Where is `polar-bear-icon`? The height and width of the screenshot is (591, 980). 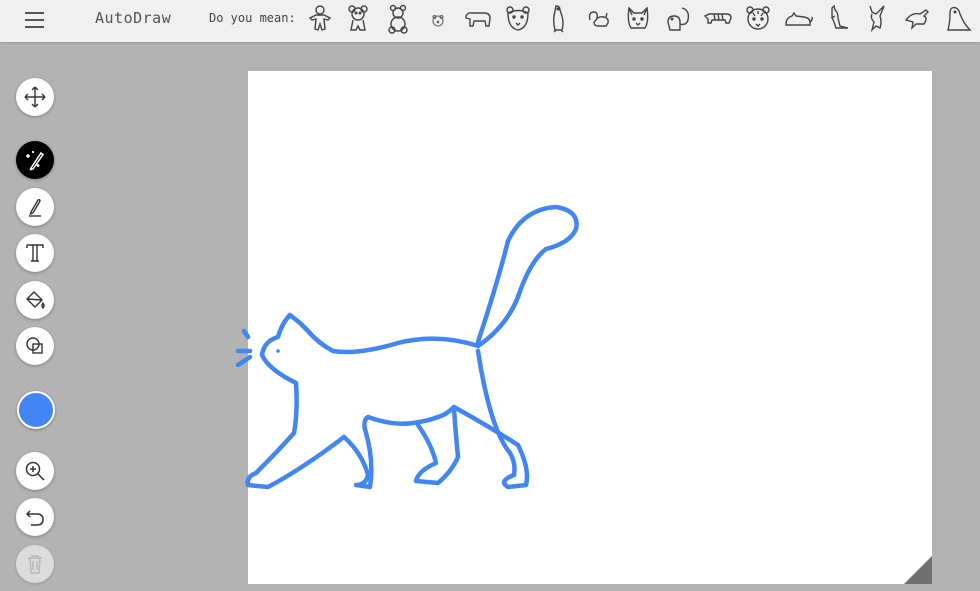
polar-bear-icon is located at coordinates (438, 19).